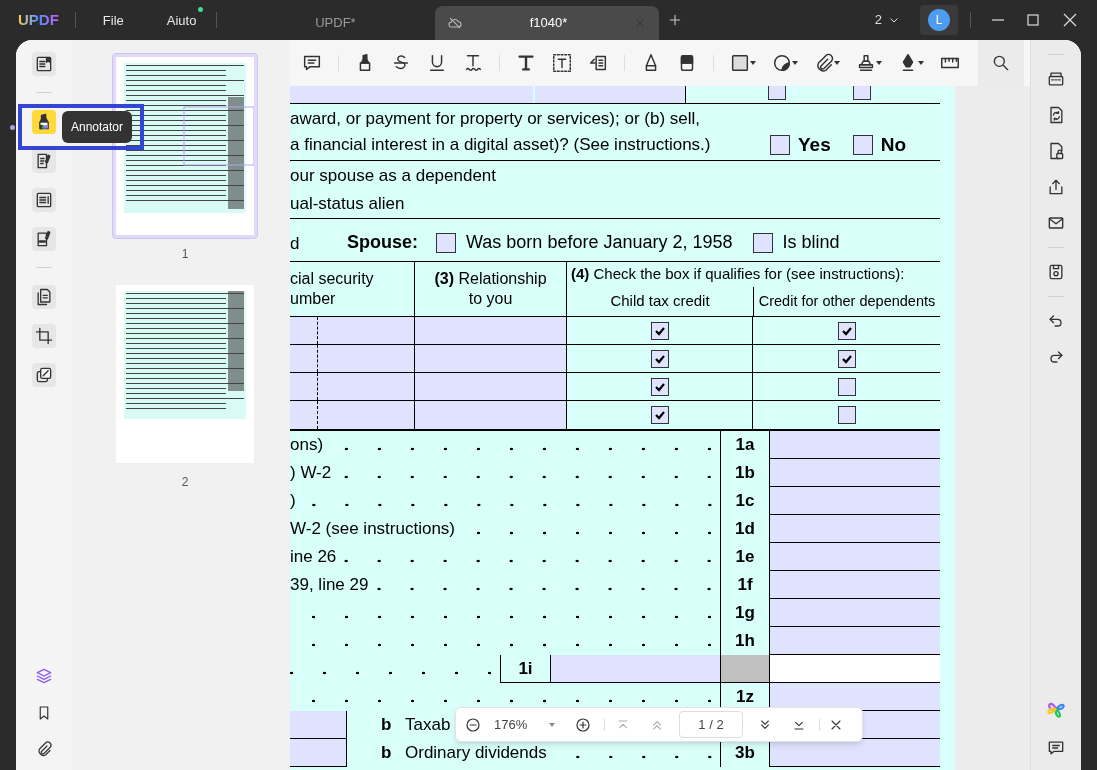 The image size is (1097, 770). Describe the element at coordinates (583, 724) in the screenshot. I see `zoom-in-icon` at that location.